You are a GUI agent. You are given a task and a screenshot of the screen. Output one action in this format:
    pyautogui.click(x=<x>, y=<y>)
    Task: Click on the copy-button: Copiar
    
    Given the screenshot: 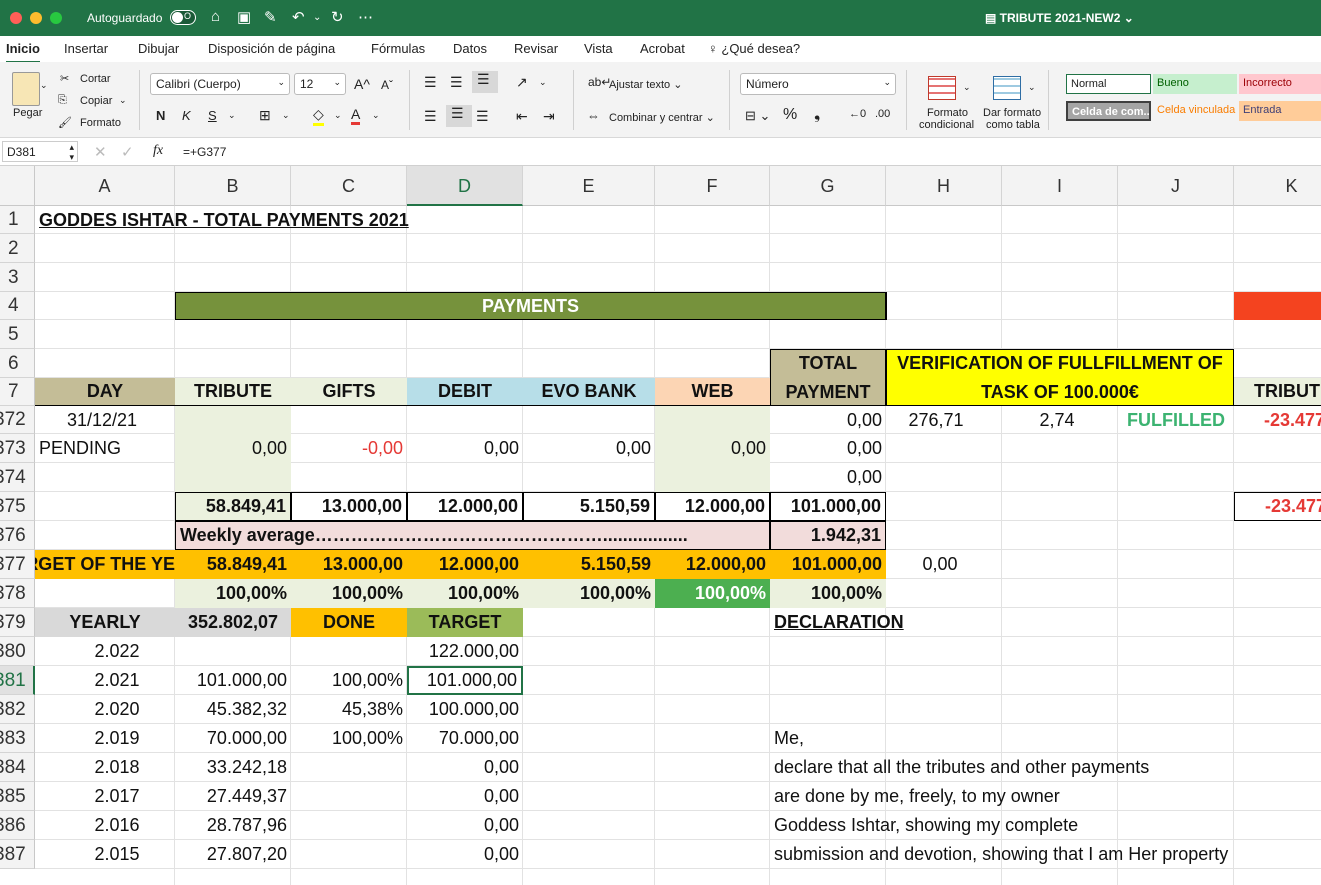 What is the action you would take?
    pyautogui.click(x=96, y=101)
    